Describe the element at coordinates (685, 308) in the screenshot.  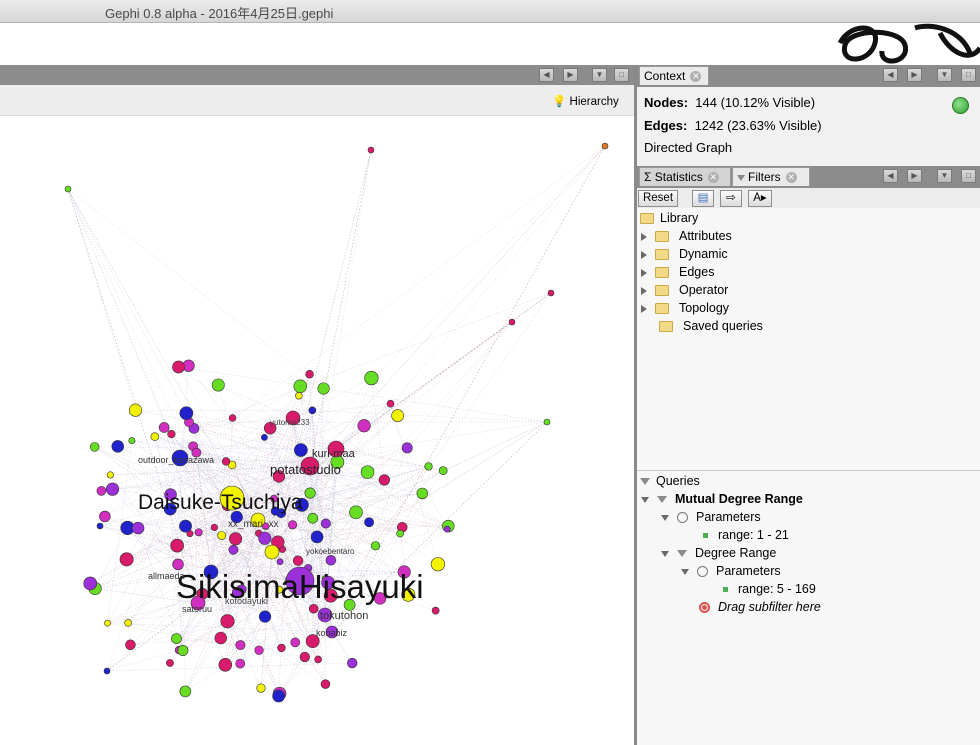
I see `library-item-topology: Topology` at that location.